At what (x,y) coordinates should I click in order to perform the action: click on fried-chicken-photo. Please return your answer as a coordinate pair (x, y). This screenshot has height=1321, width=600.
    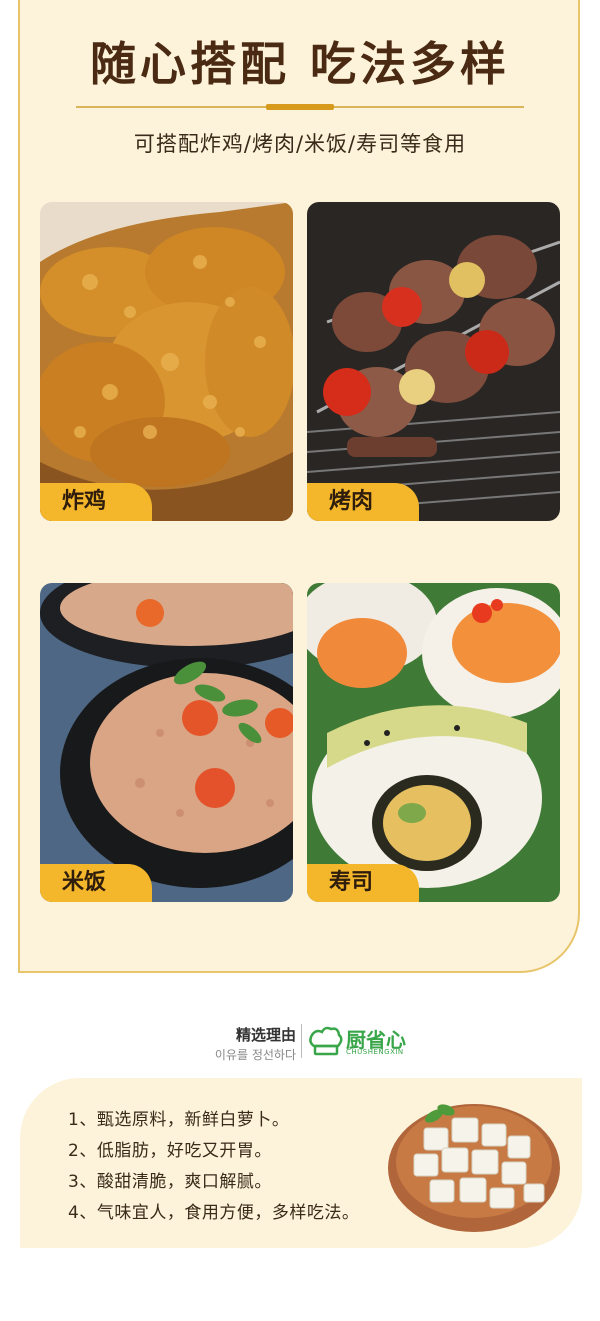
    Looking at the image, I should click on (166, 361).